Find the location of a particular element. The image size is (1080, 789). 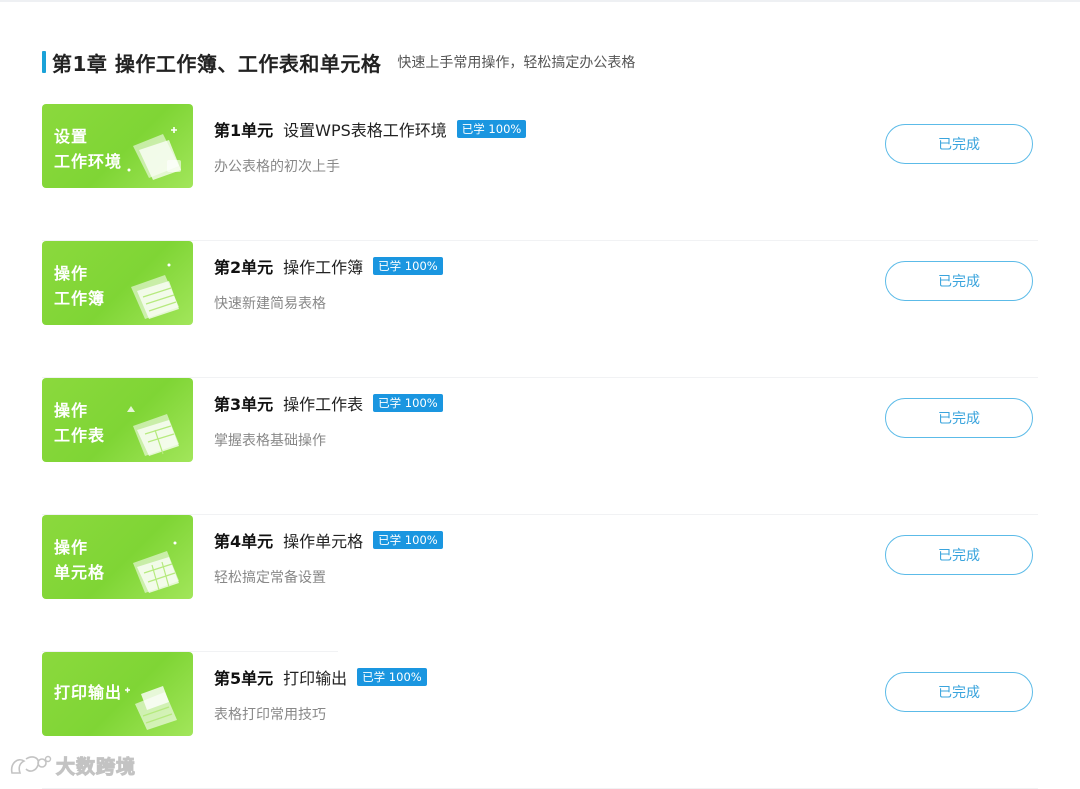

unit-description: 快速新建简易表格 is located at coordinates (270, 304).